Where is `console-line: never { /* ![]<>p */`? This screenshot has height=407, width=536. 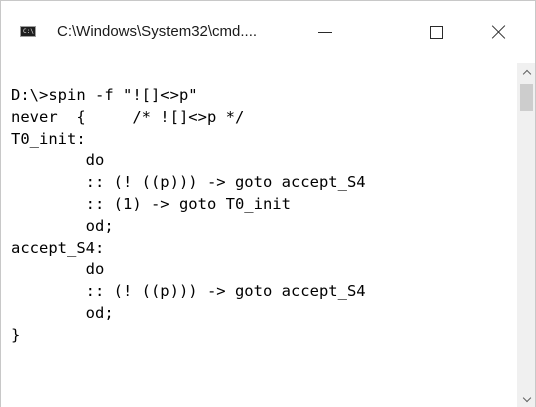 console-line: never { /* ![]<>p */ is located at coordinates (128, 116).